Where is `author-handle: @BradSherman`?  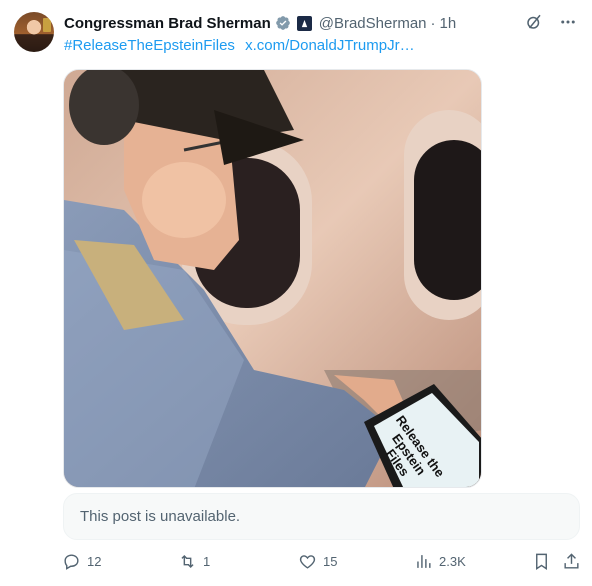
author-handle: @BradSherman is located at coordinates (373, 23).